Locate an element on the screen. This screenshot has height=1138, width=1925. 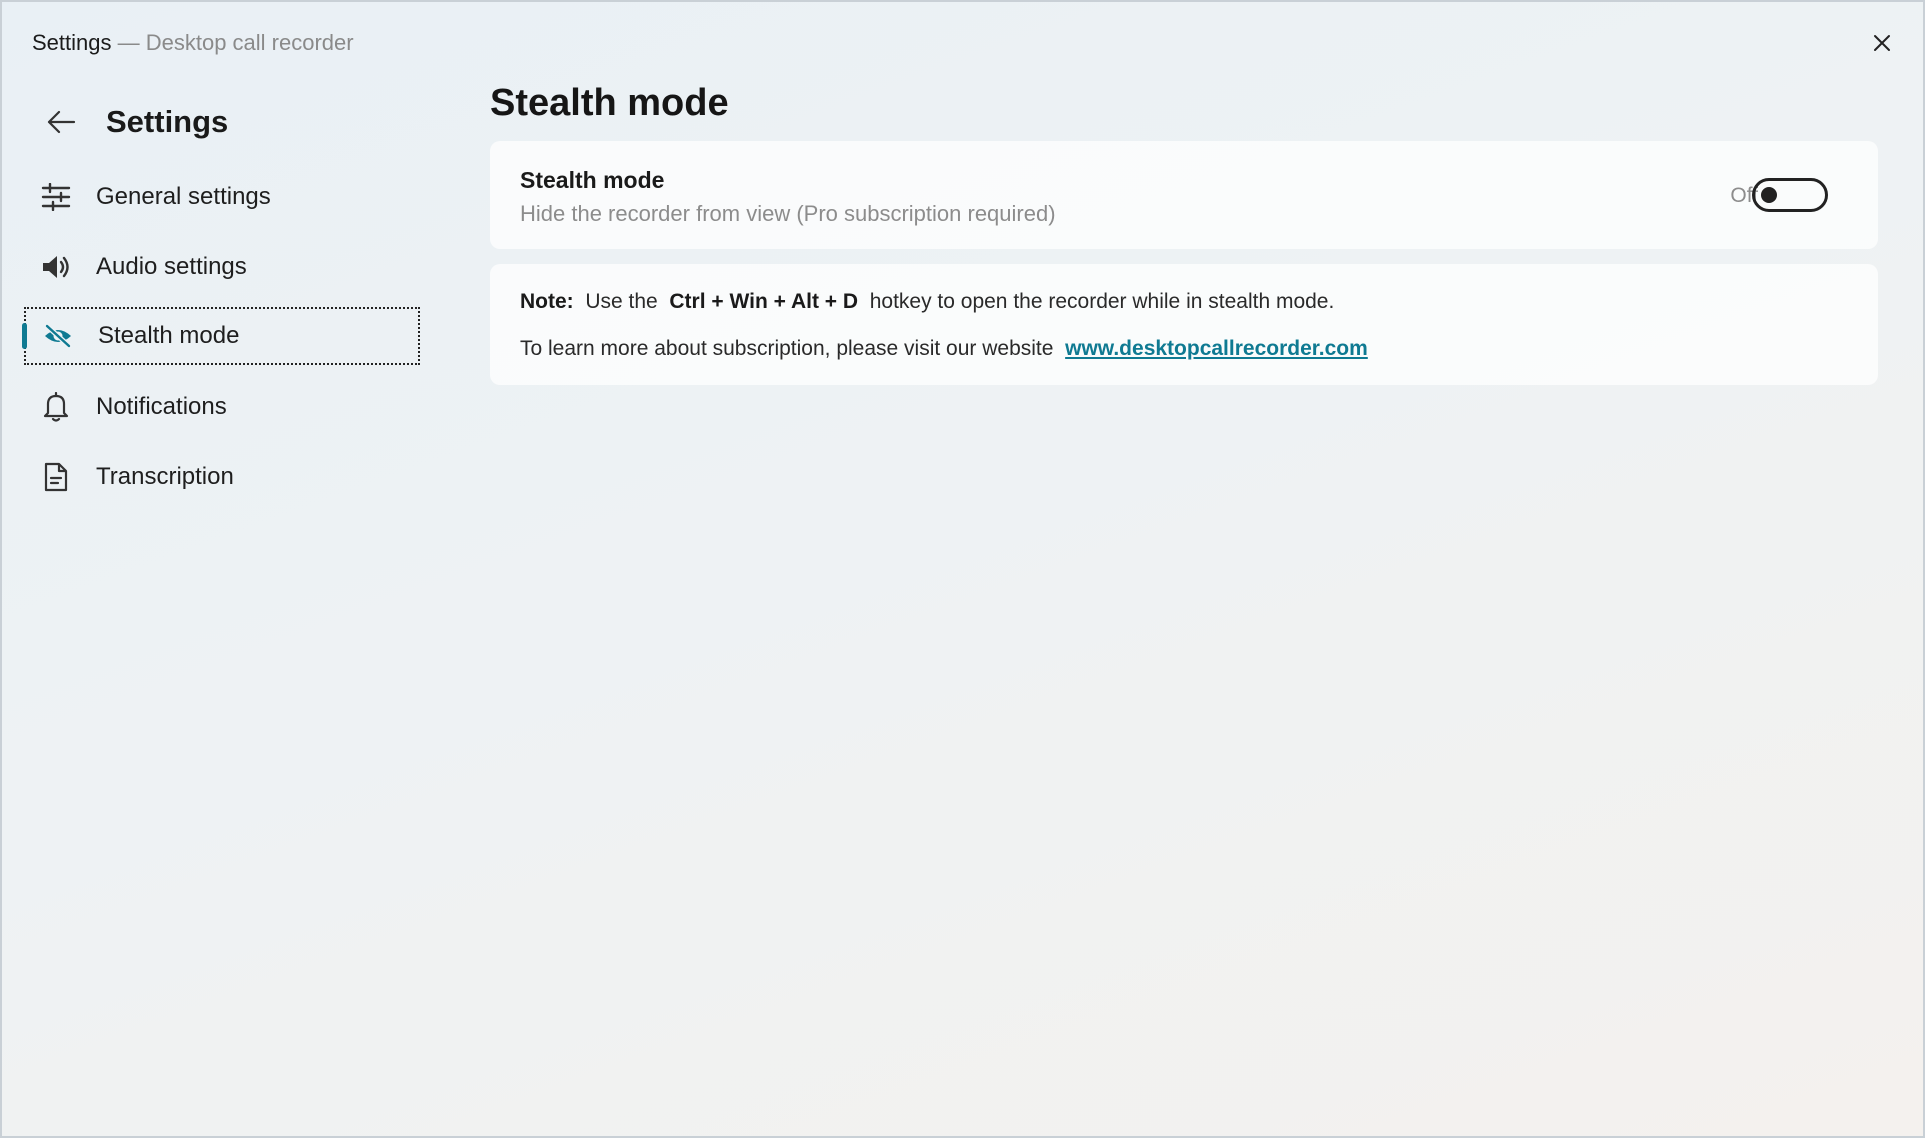
stealth-mode-title: Stealth mode is located at coordinates (592, 180).